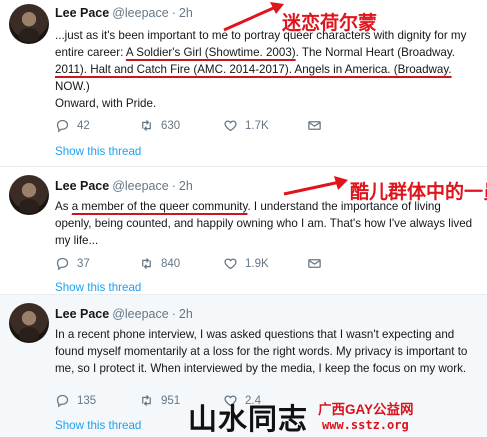 The width and height of the screenshot is (487, 437). I want to click on text-line: NOW.), so click(72, 86).